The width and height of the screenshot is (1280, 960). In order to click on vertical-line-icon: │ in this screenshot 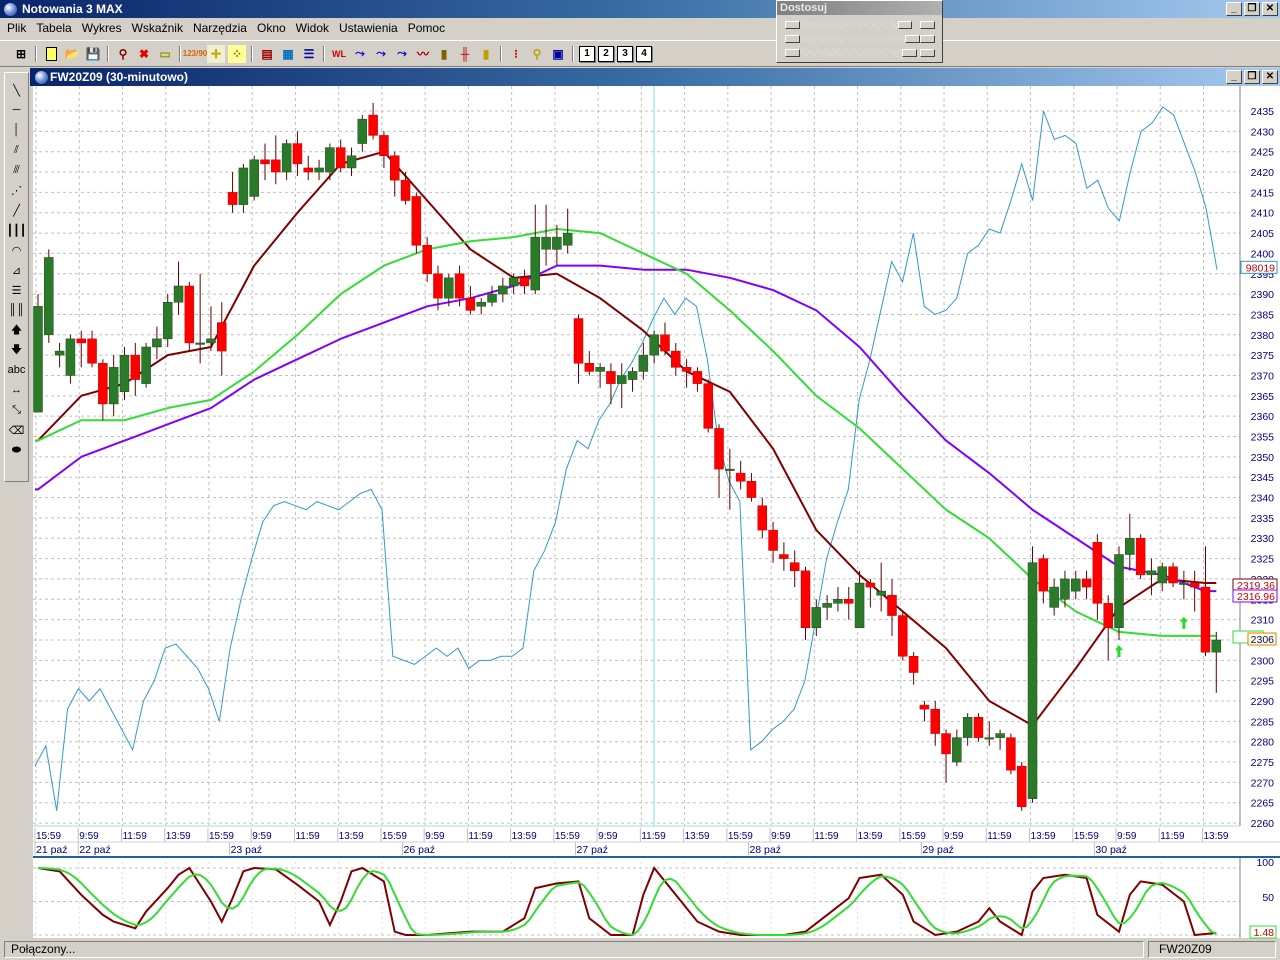, I will do `click(17, 130)`.